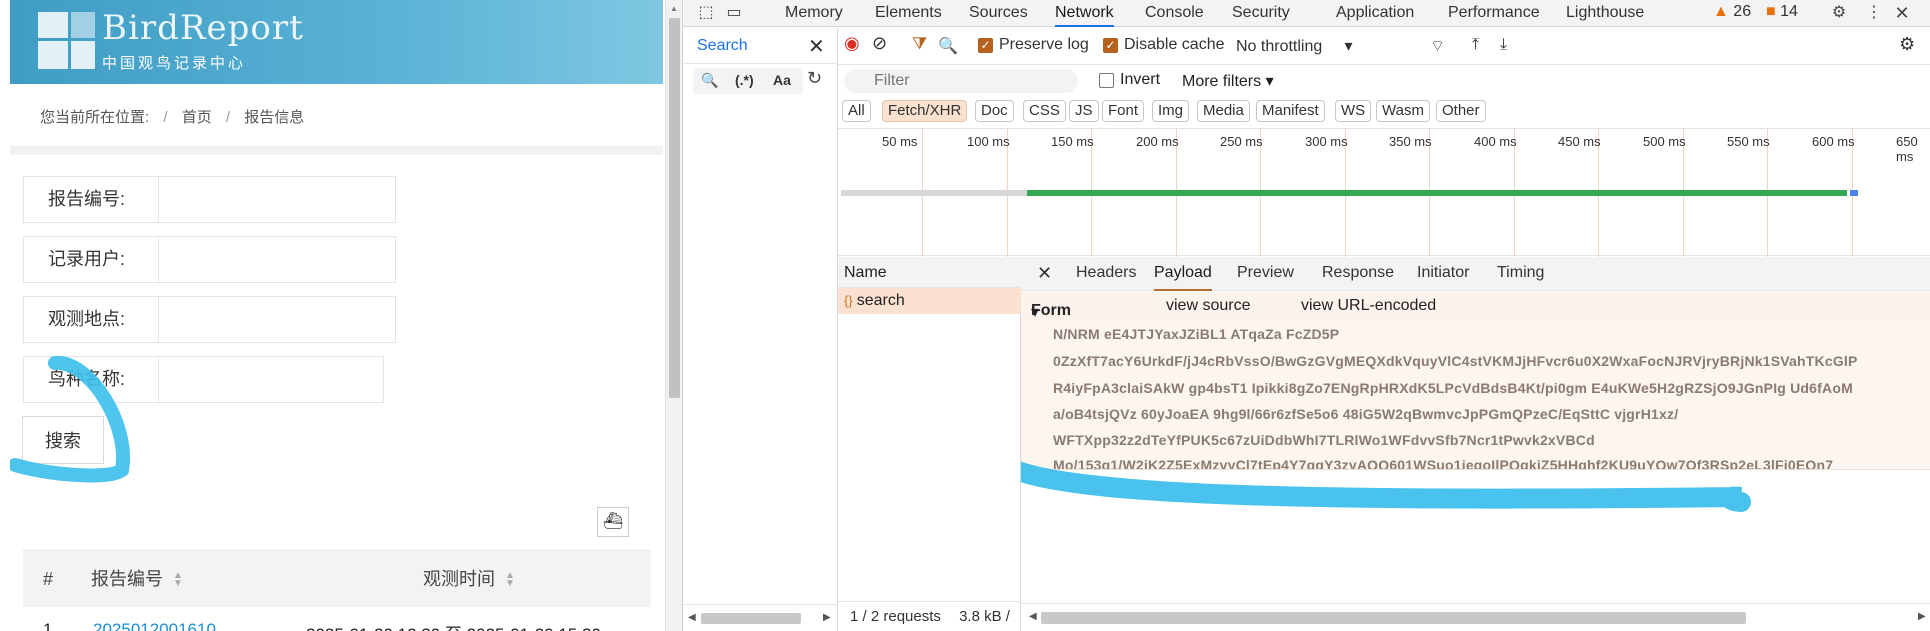 The width and height of the screenshot is (1930, 631). I want to click on tab-preview: Preview, so click(1265, 274).